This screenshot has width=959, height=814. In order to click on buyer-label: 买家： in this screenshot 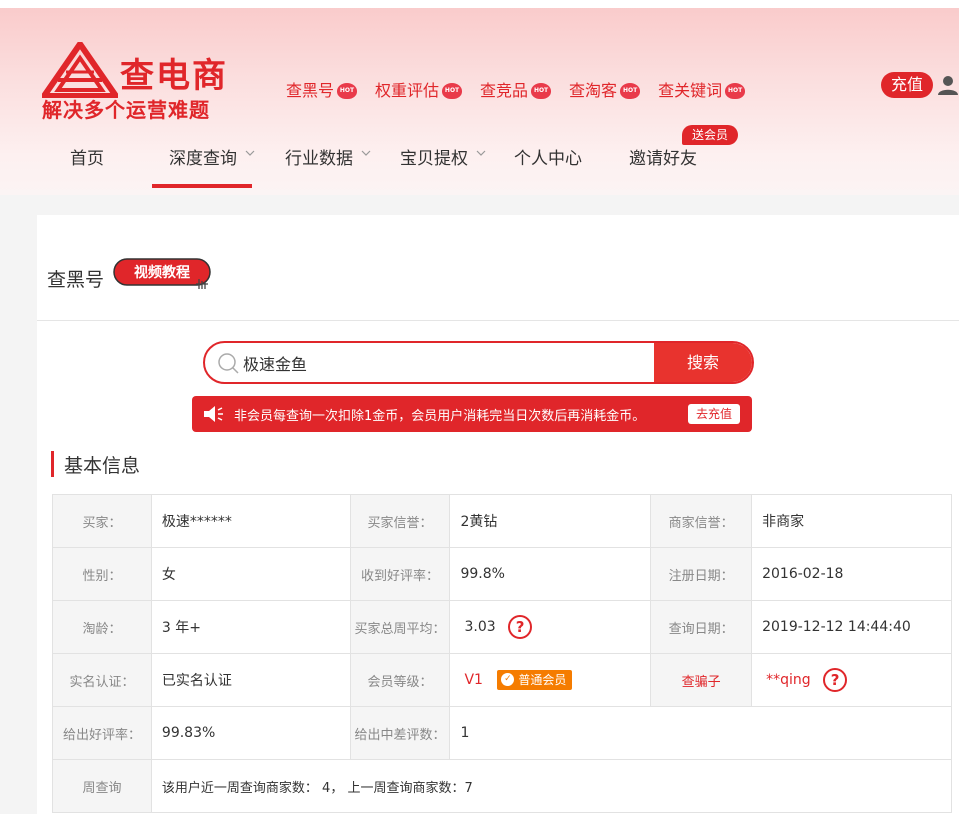, I will do `click(102, 521)`.